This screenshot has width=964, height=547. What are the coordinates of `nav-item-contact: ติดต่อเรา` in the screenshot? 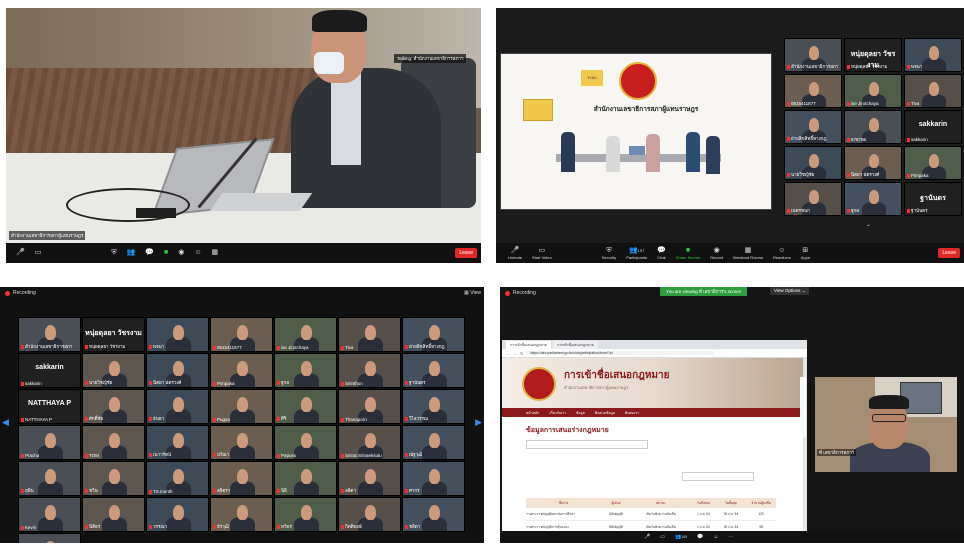 It's located at (632, 413).